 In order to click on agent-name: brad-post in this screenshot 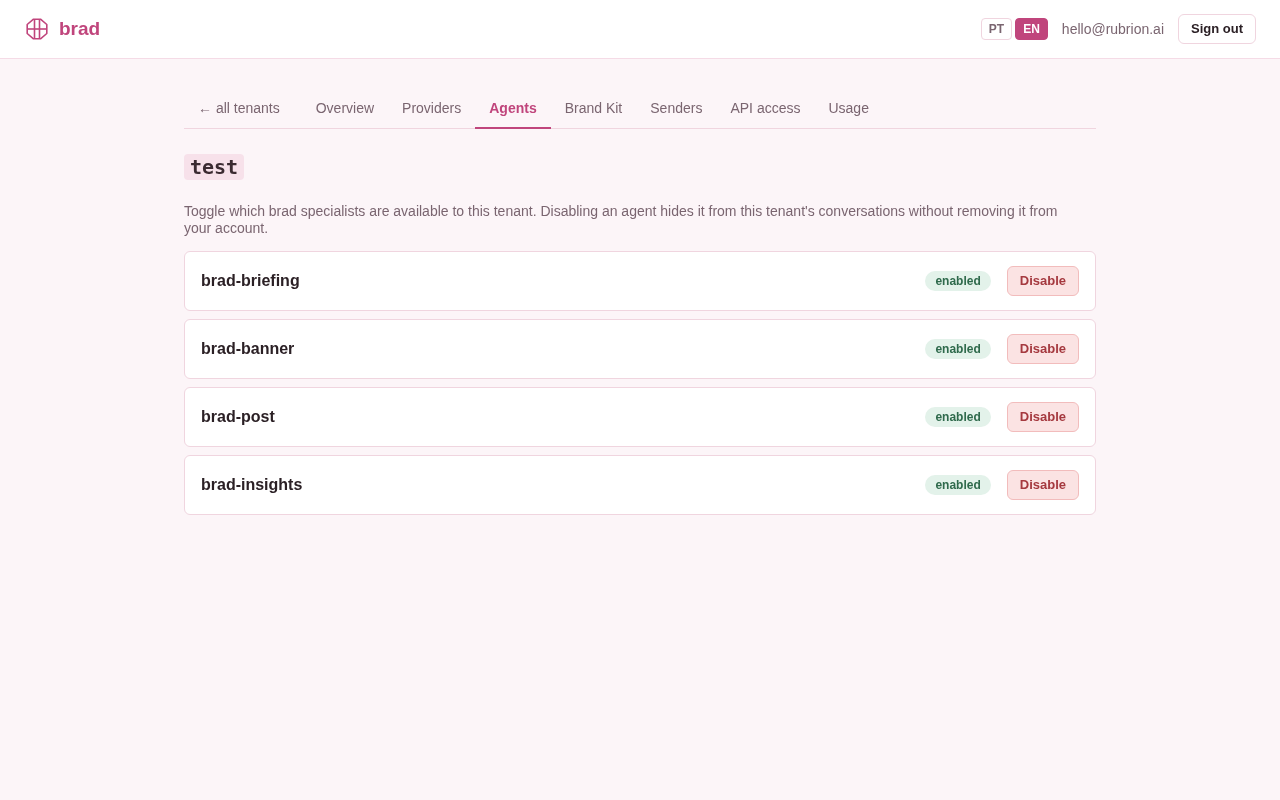, I will do `click(238, 417)`.